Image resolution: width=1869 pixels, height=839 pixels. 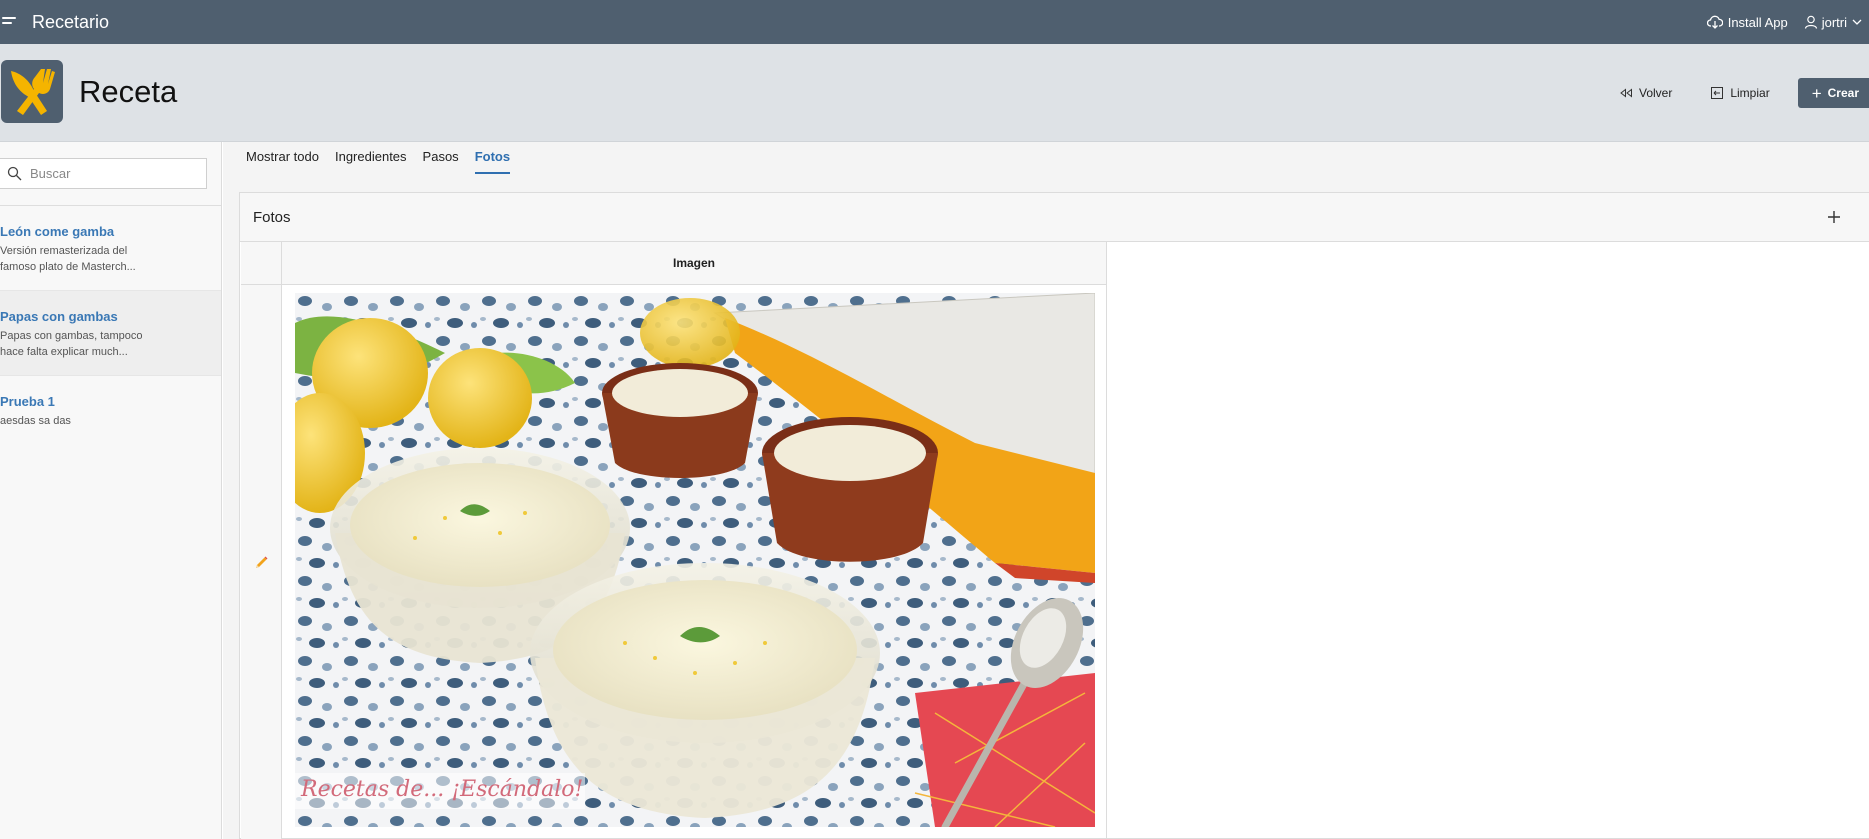 I want to click on install-app-button: Install App, so click(x=1747, y=22).